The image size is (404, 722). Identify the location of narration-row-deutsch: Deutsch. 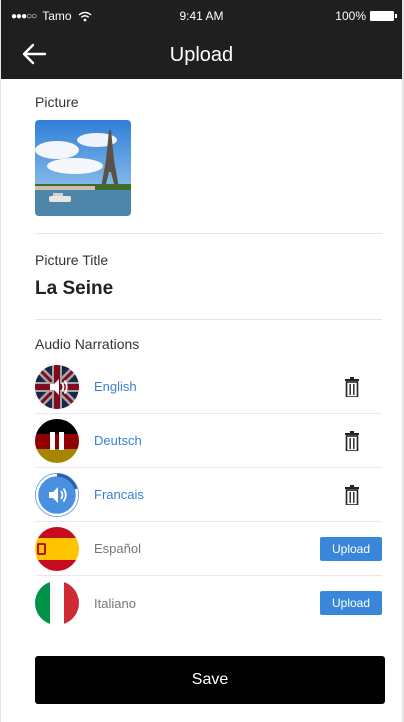
(208, 441).